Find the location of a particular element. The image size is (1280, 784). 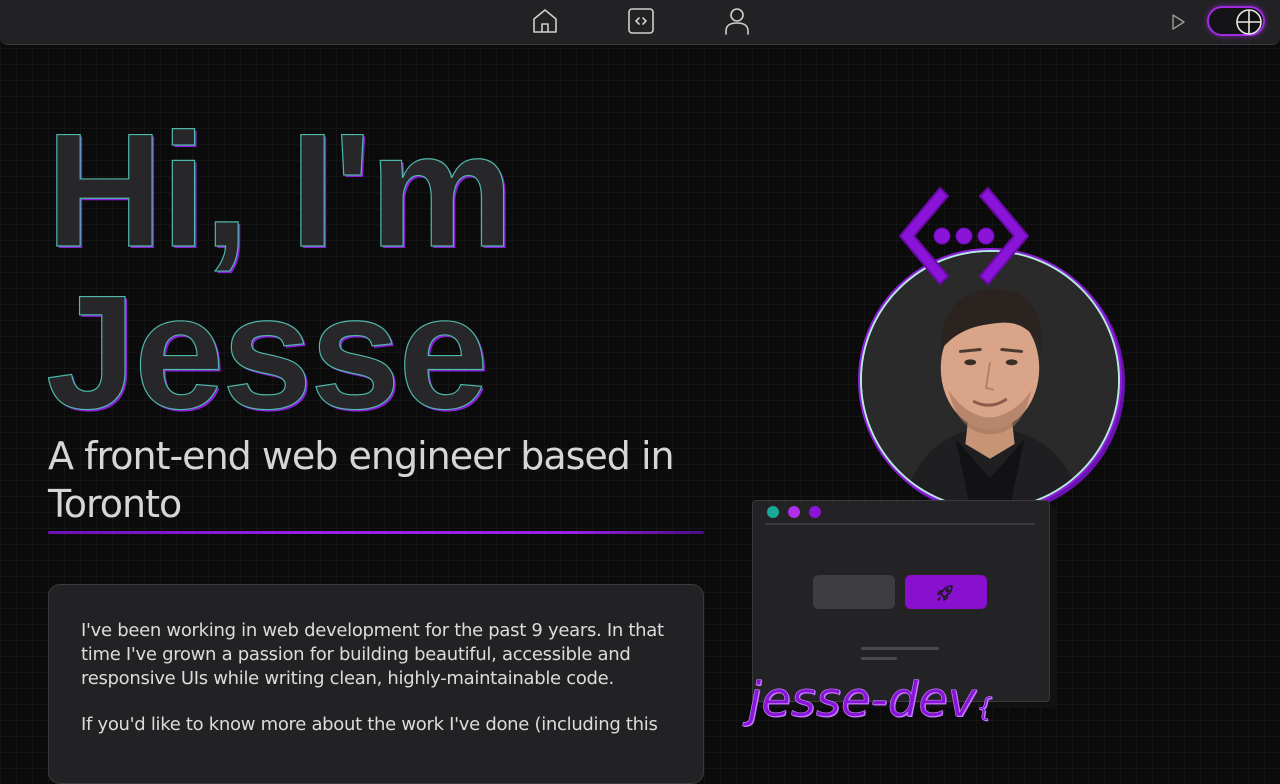

code-icon is located at coordinates (641, 21).